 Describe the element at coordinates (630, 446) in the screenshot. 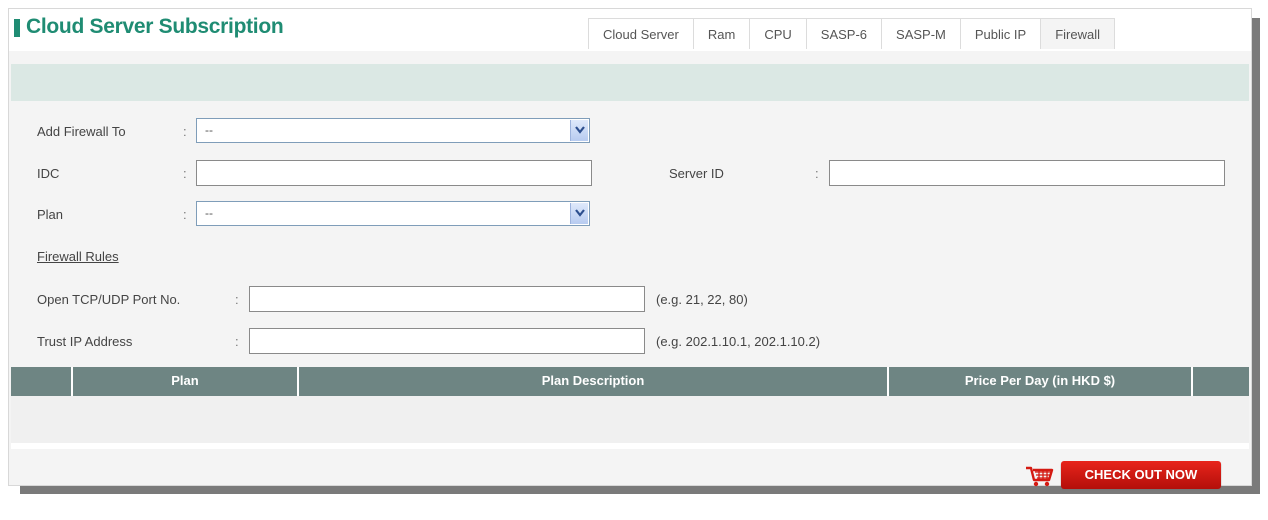

I see `divider` at that location.